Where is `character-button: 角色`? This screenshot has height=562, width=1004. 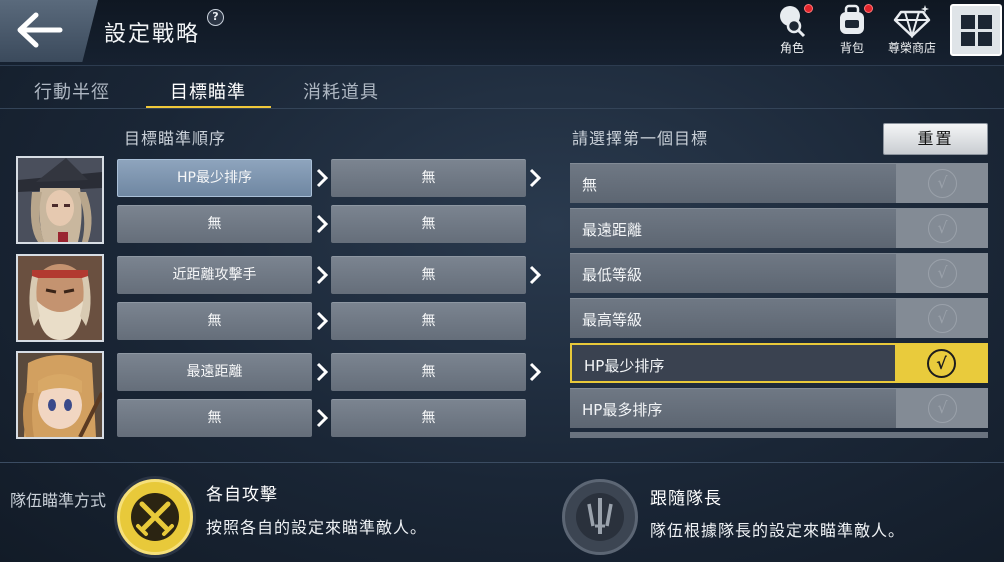 character-button: 角色 is located at coordinates (792, 33).